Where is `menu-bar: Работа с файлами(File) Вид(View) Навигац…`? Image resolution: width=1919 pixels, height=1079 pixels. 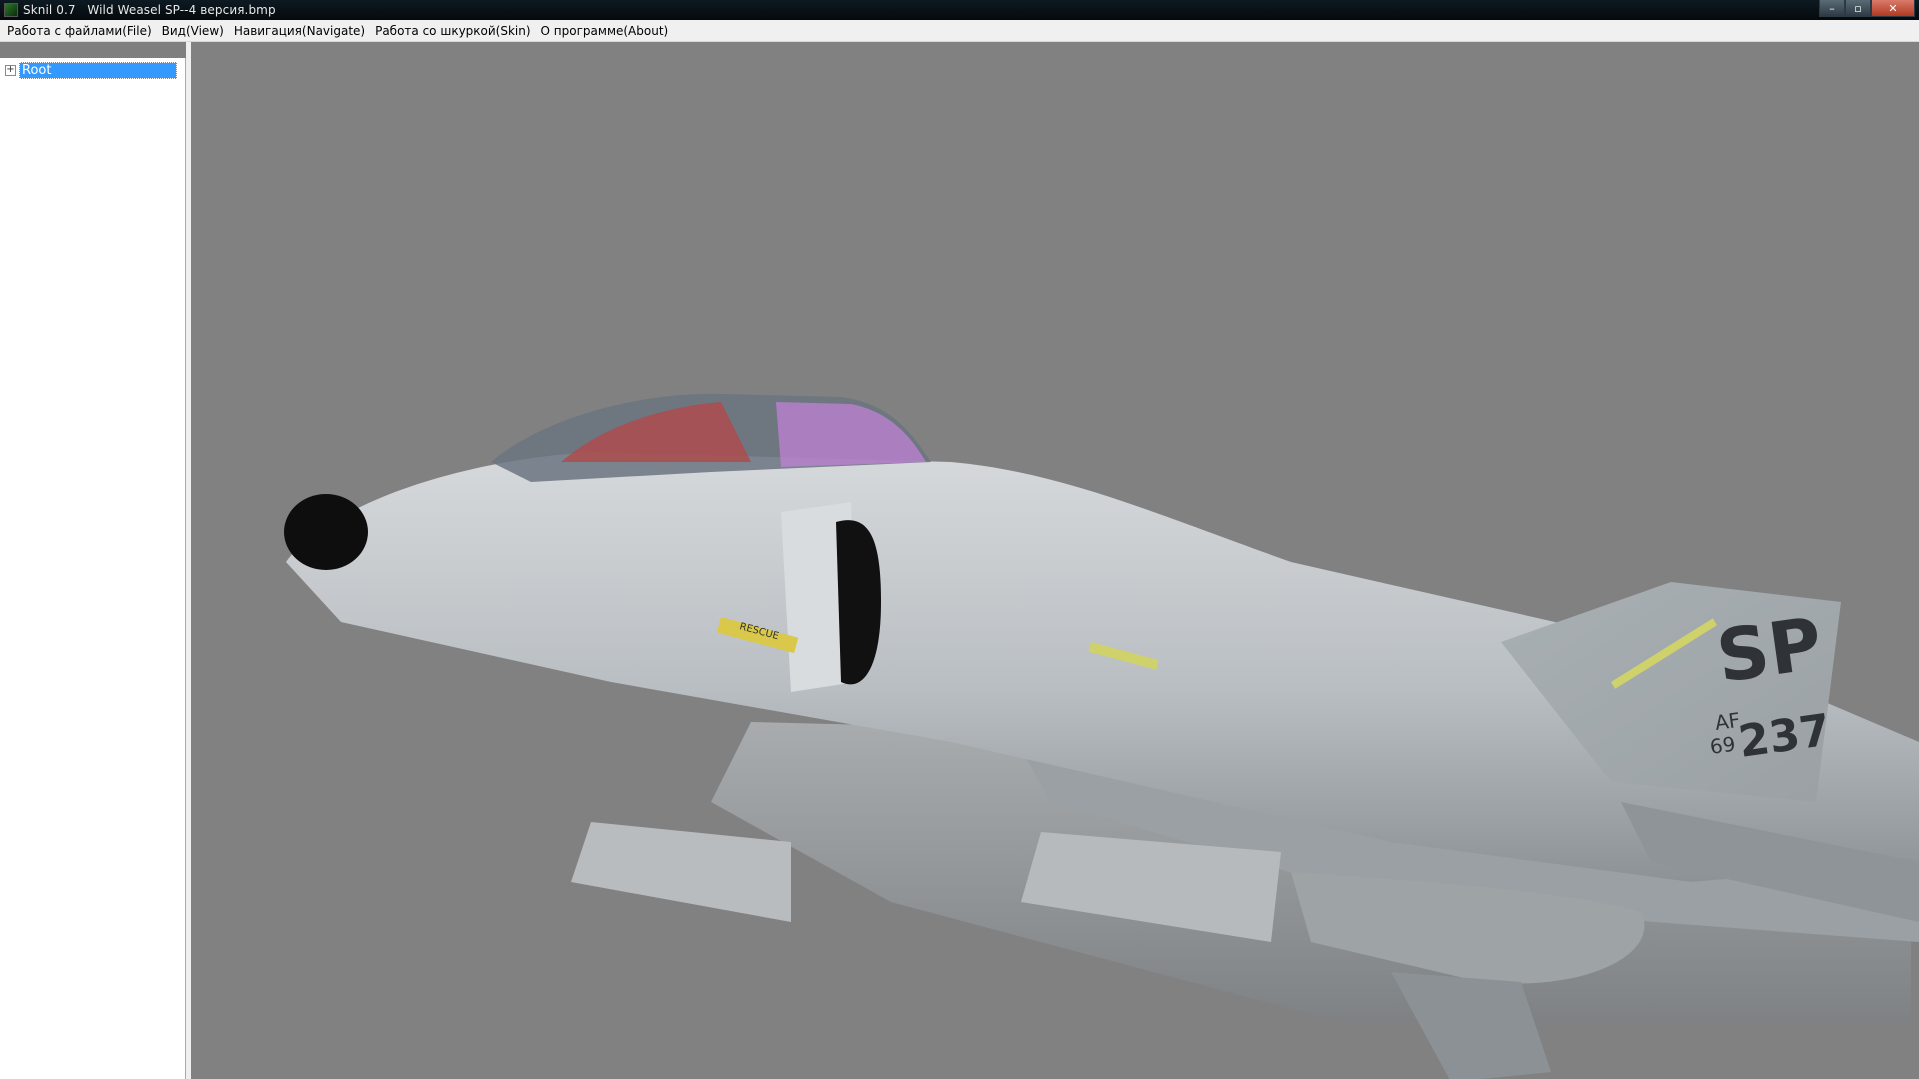
menu-bar: Работа с файлами(File) Вид(View) Навигац… is located at coordinates (959, 31).